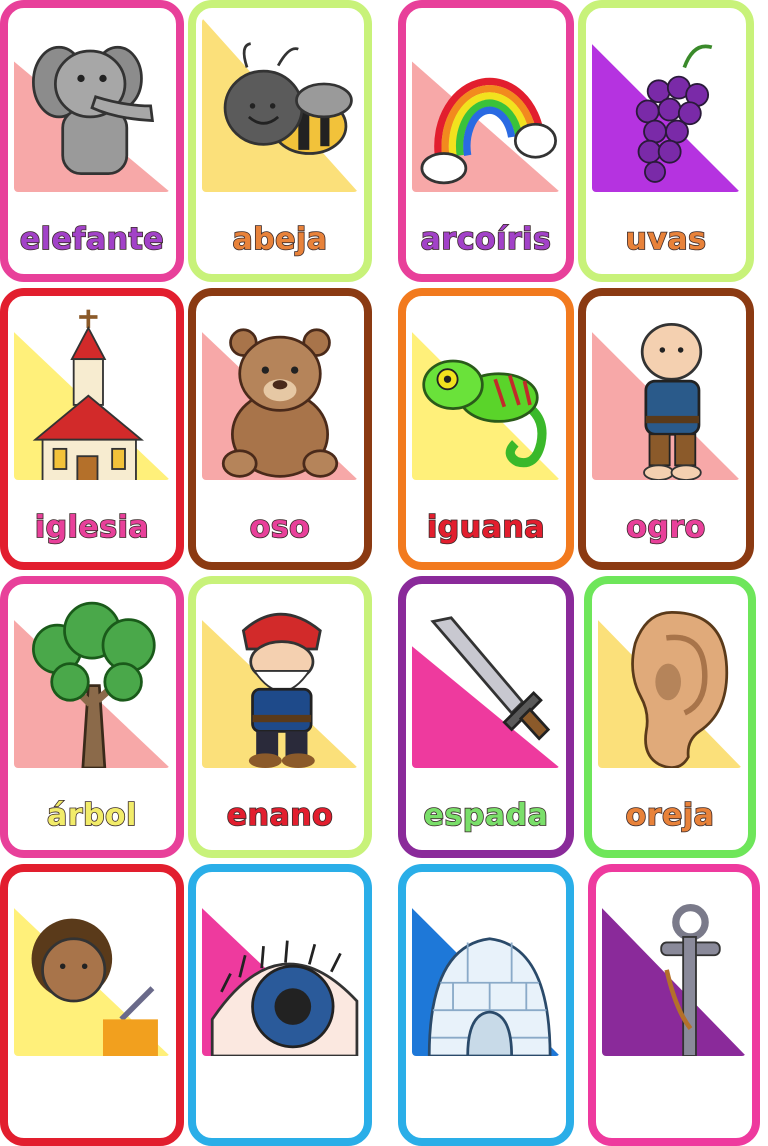 This screenshot has height=1146, width=768. I want to click on card-arbol: árbol, so click(92, 717).